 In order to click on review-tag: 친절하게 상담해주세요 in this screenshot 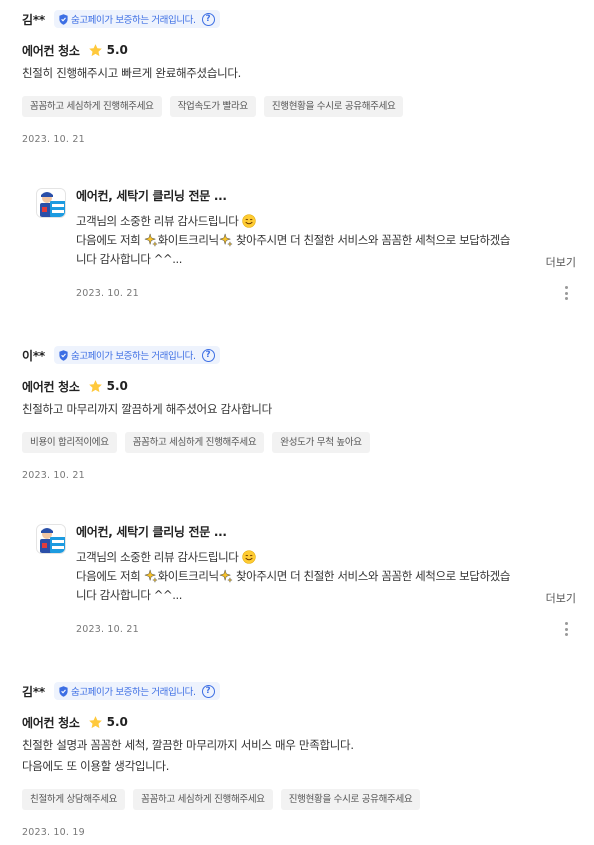, I will do `click(74, 799)`.